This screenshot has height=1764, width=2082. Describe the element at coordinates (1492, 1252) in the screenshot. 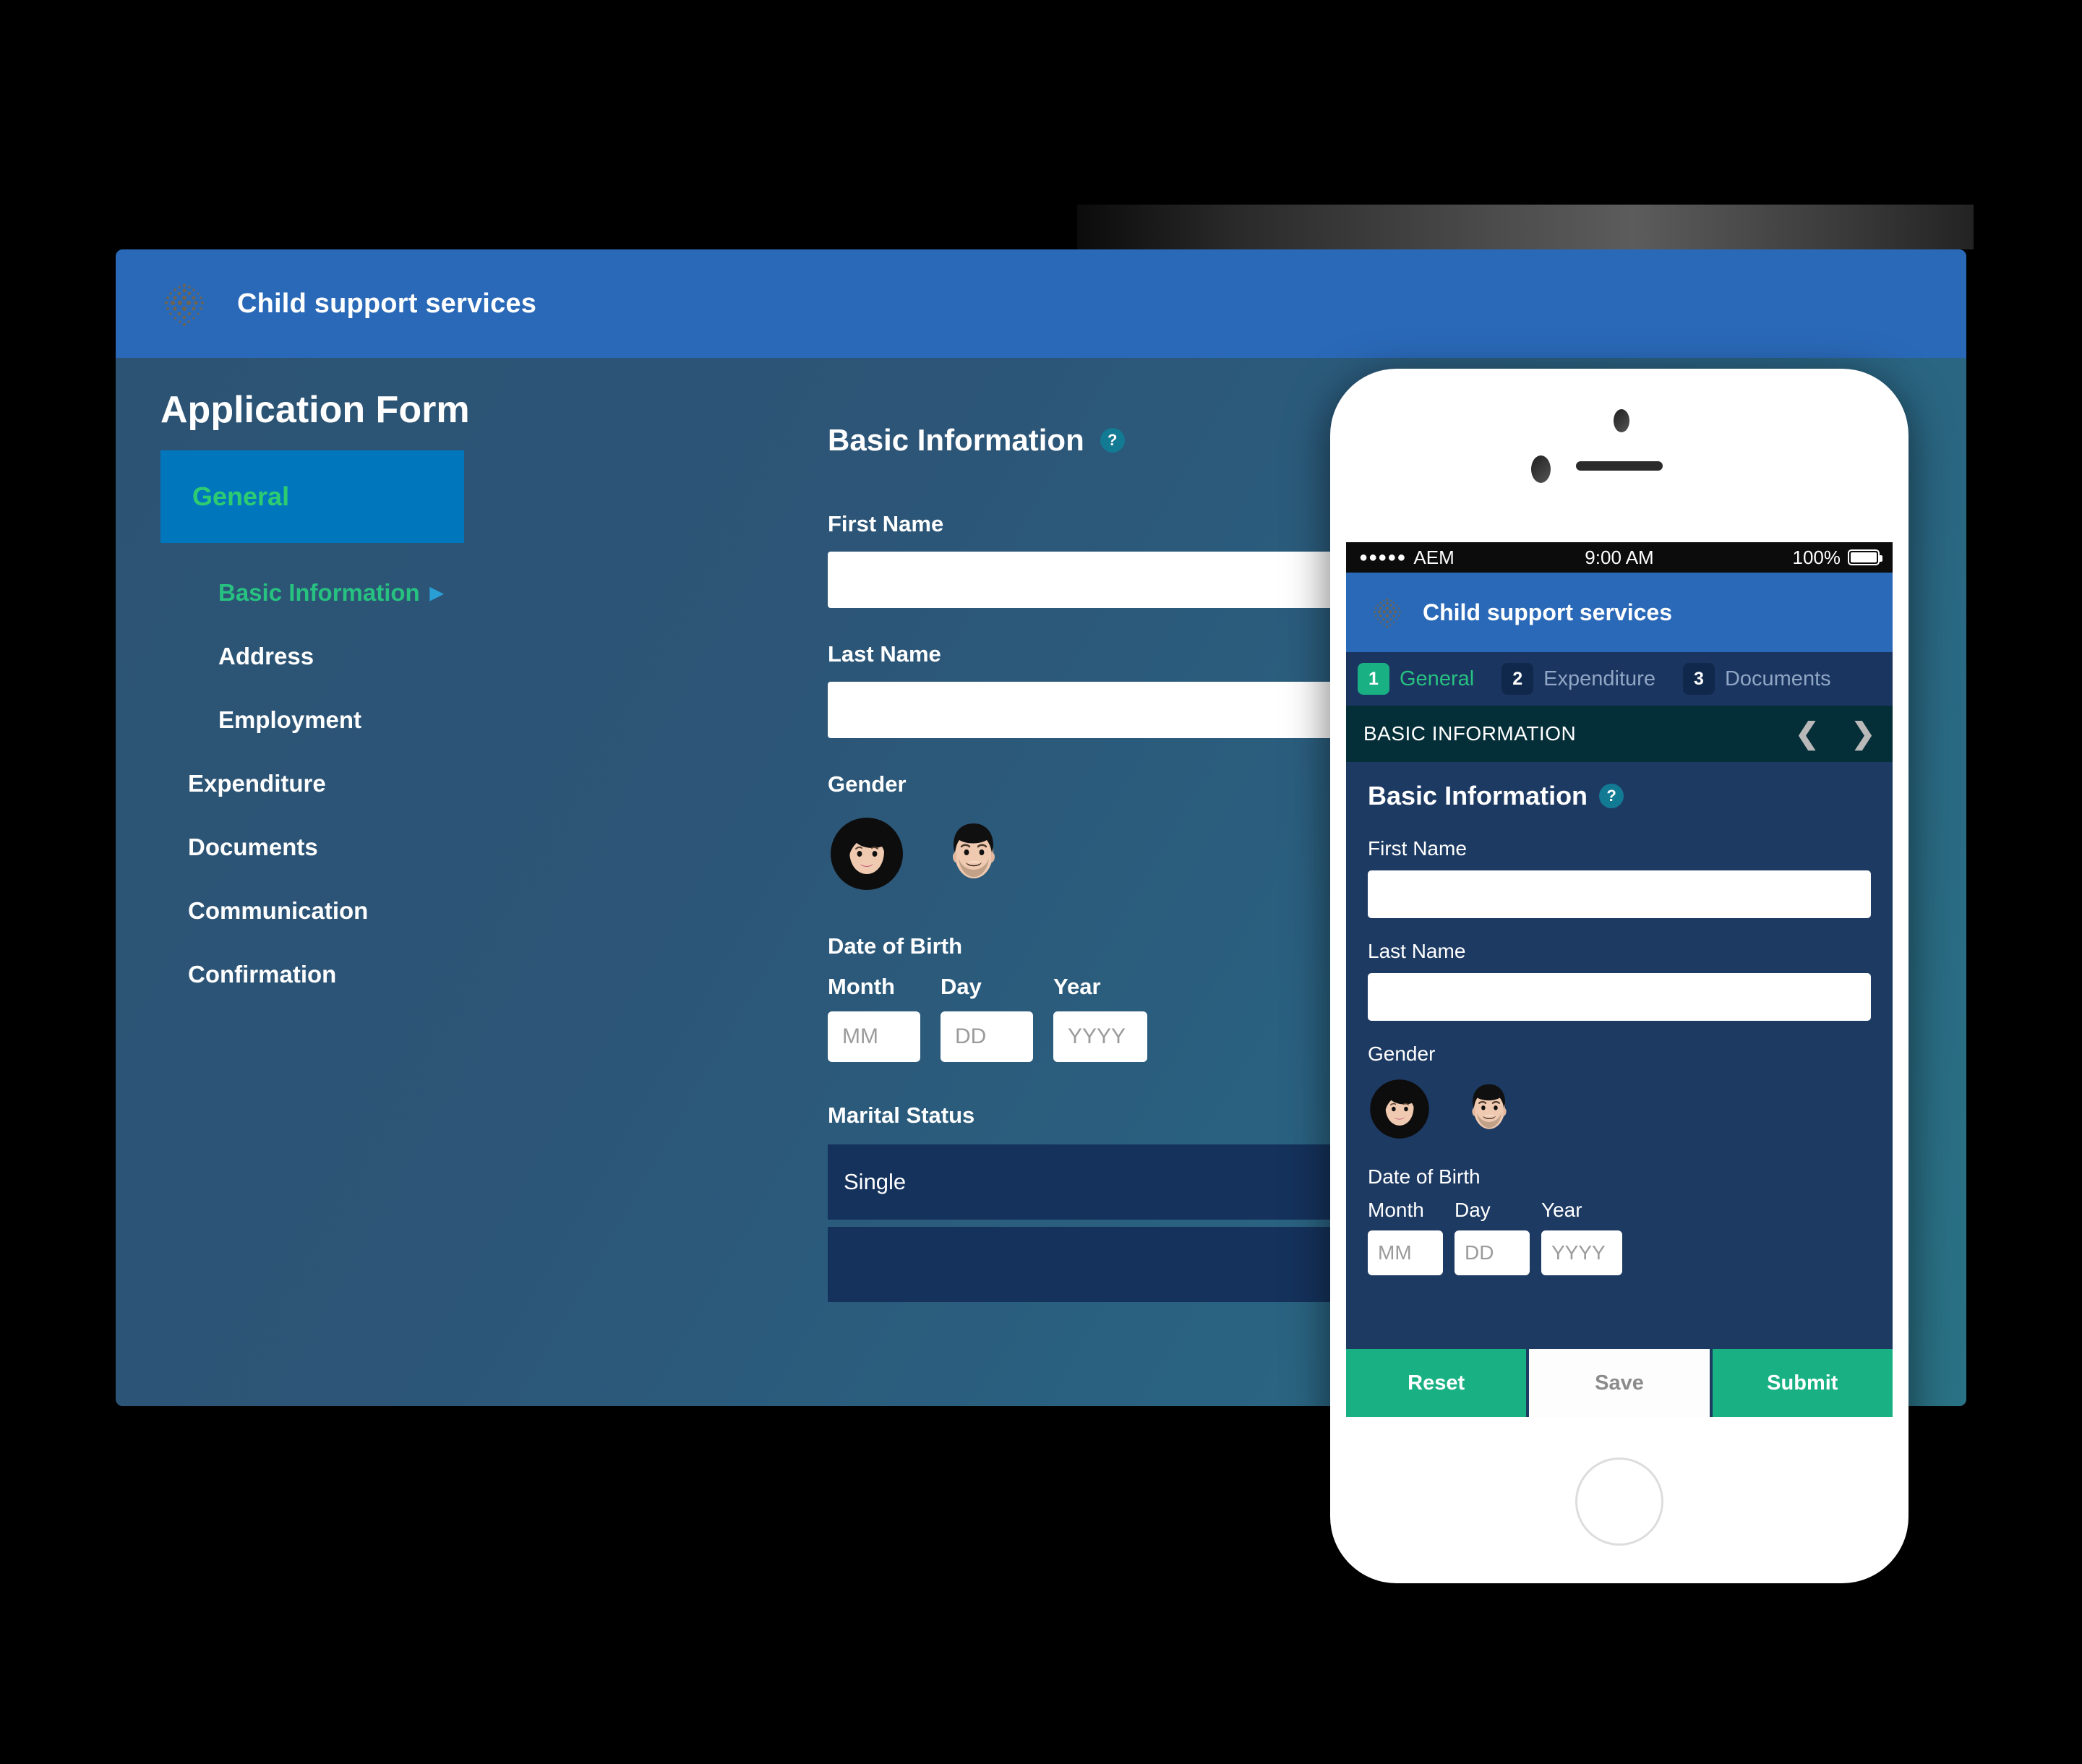

I see `phone-dob-day-input: DD` at that location.